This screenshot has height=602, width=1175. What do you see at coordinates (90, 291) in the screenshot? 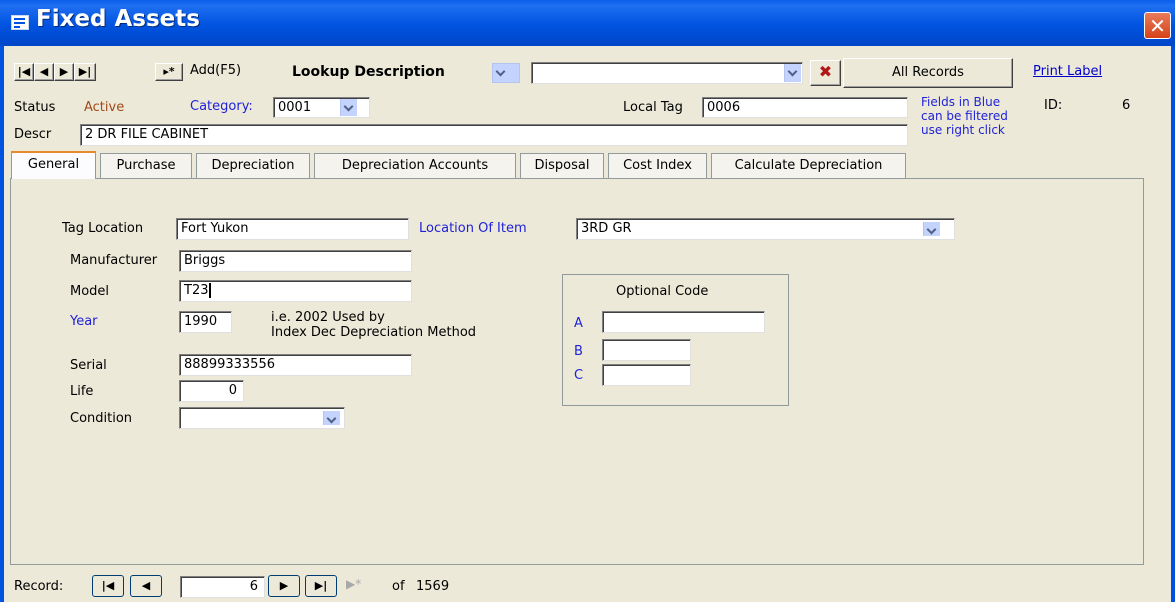
I see `model-label: Model` at bounding box center [90, 291].